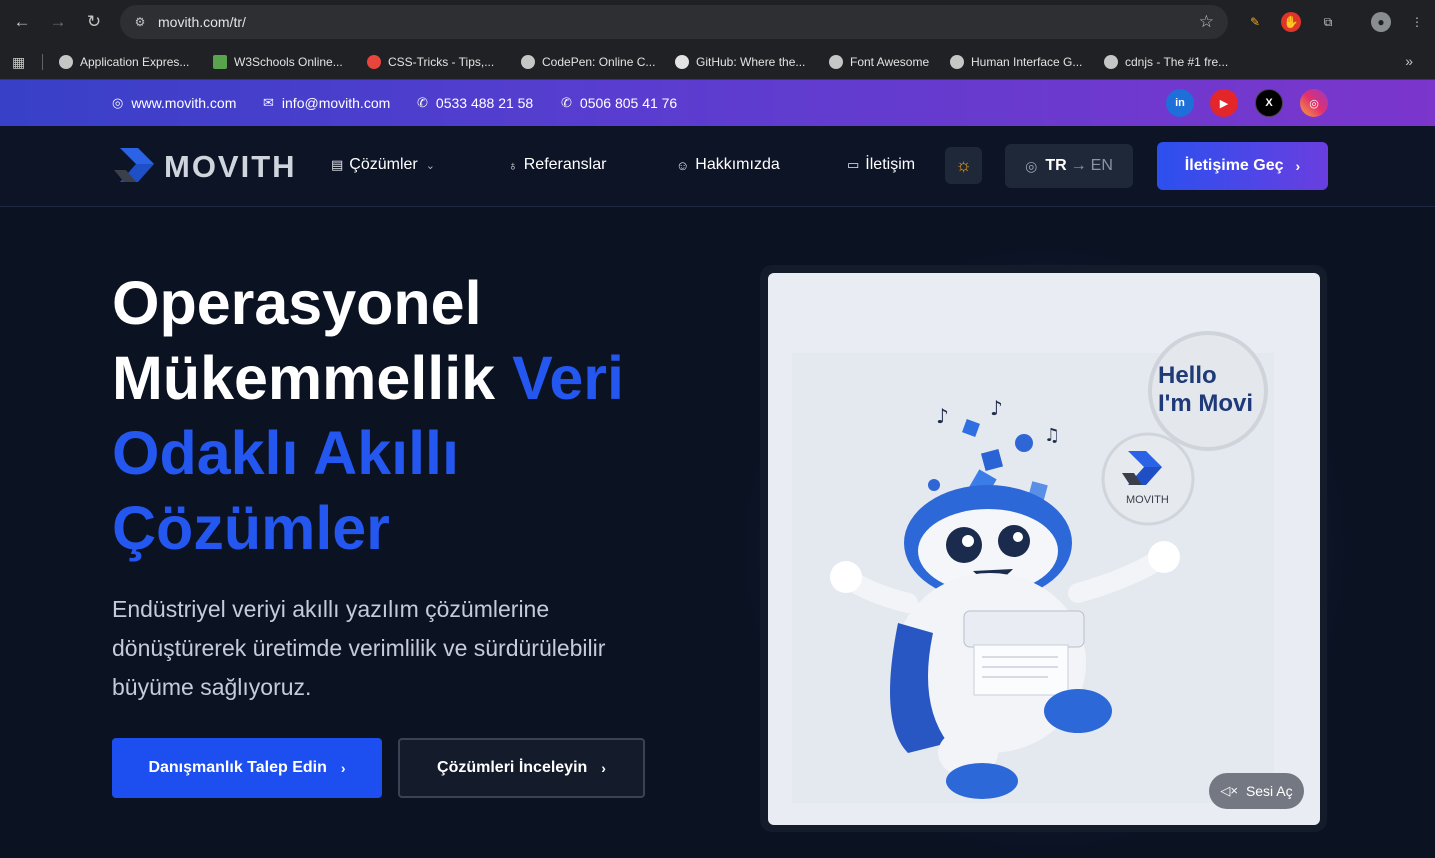 This screenshot has width=1435, height=858. Describe the element at coordinates (484, 103) in the screenshot. I see `phone1-text: 0533 488 21 58` at that location.